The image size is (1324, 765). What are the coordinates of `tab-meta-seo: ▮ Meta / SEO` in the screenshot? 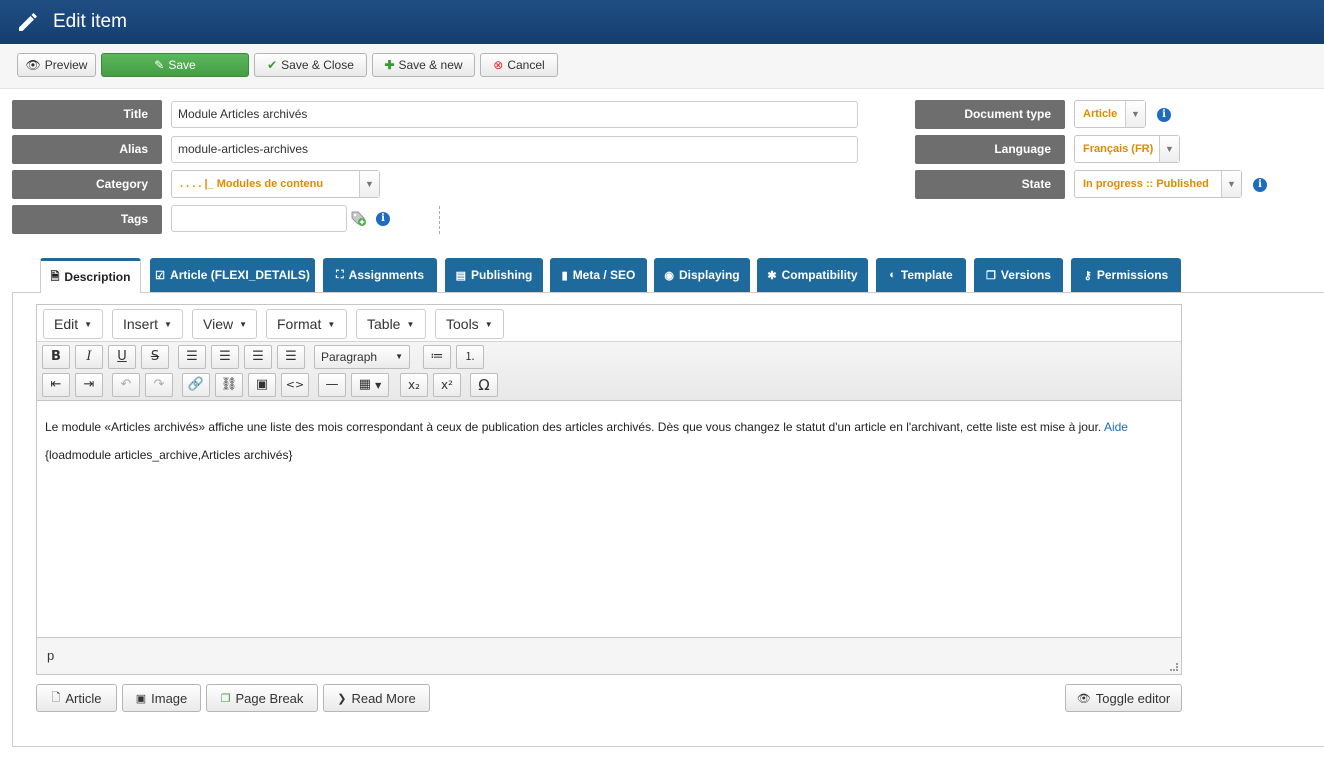 It's located at (598, 275).